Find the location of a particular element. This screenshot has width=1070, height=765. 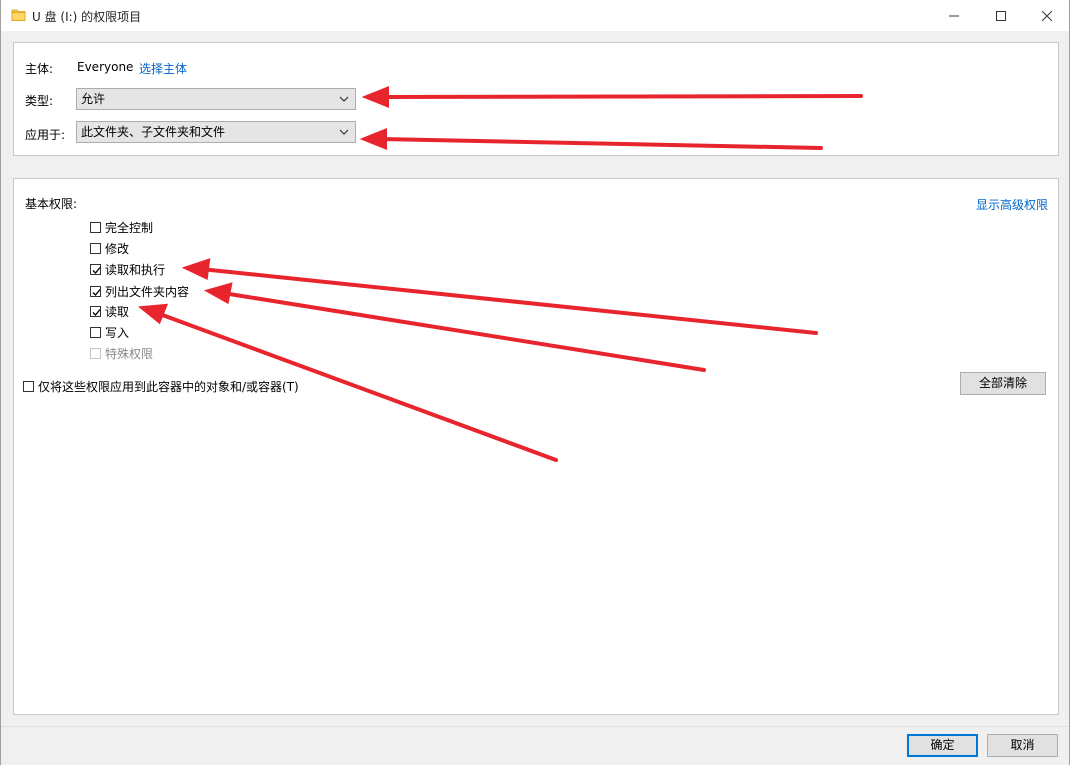

close-button is located at coordinates (1047, 15).